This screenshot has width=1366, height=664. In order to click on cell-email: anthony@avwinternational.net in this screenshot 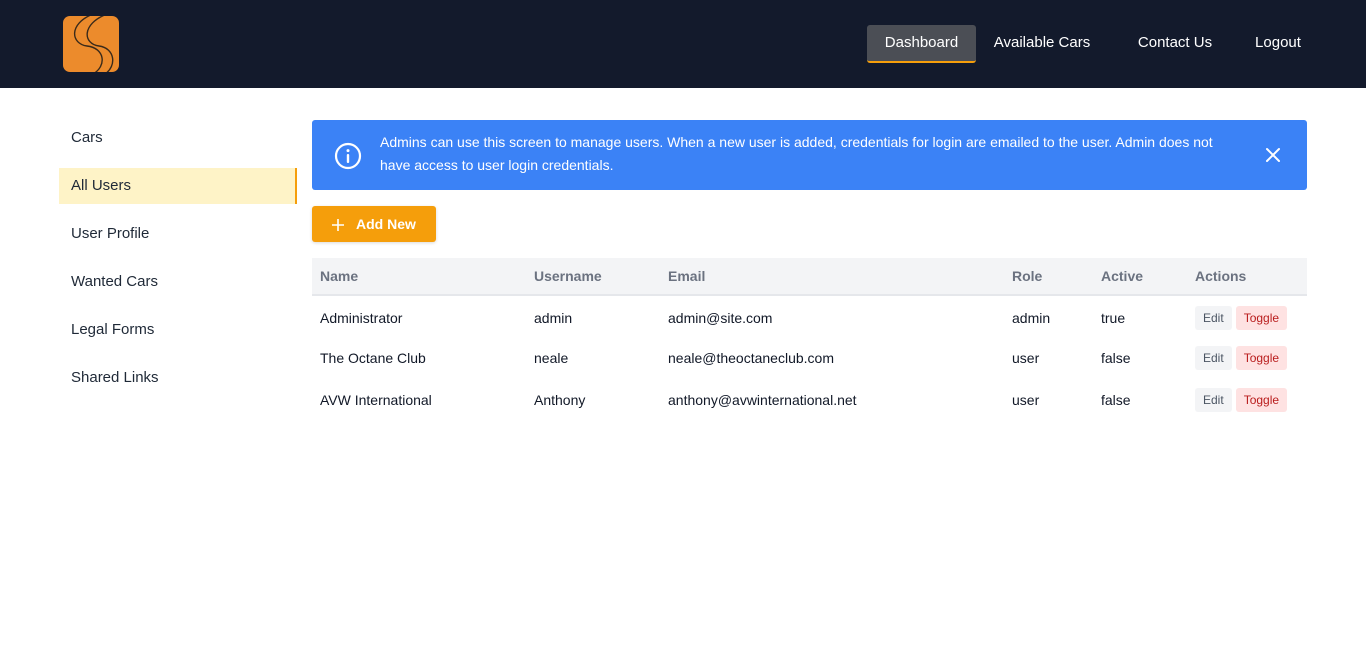, I will do `click(762, 400)`.